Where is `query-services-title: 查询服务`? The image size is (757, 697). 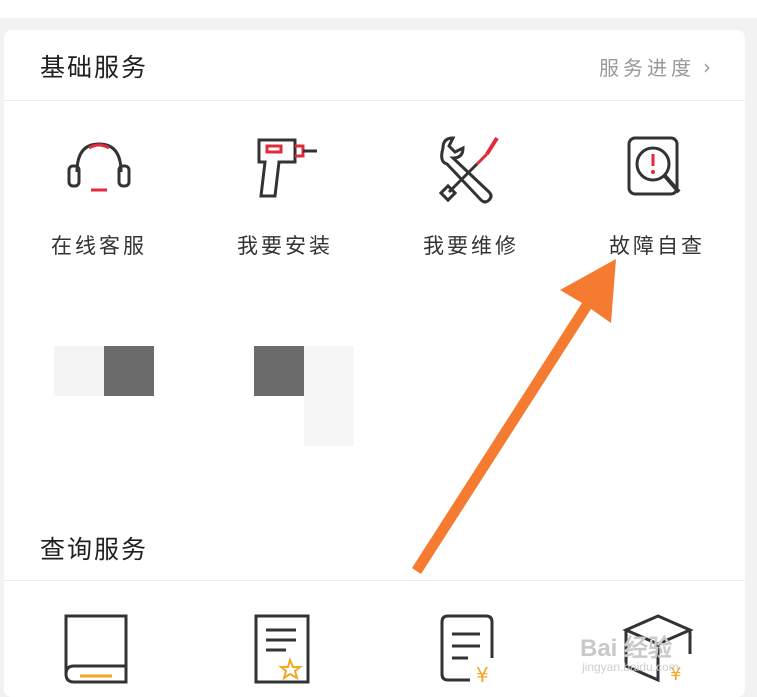 query-services-title: 查询服务 is located at coordinates (94, 549).